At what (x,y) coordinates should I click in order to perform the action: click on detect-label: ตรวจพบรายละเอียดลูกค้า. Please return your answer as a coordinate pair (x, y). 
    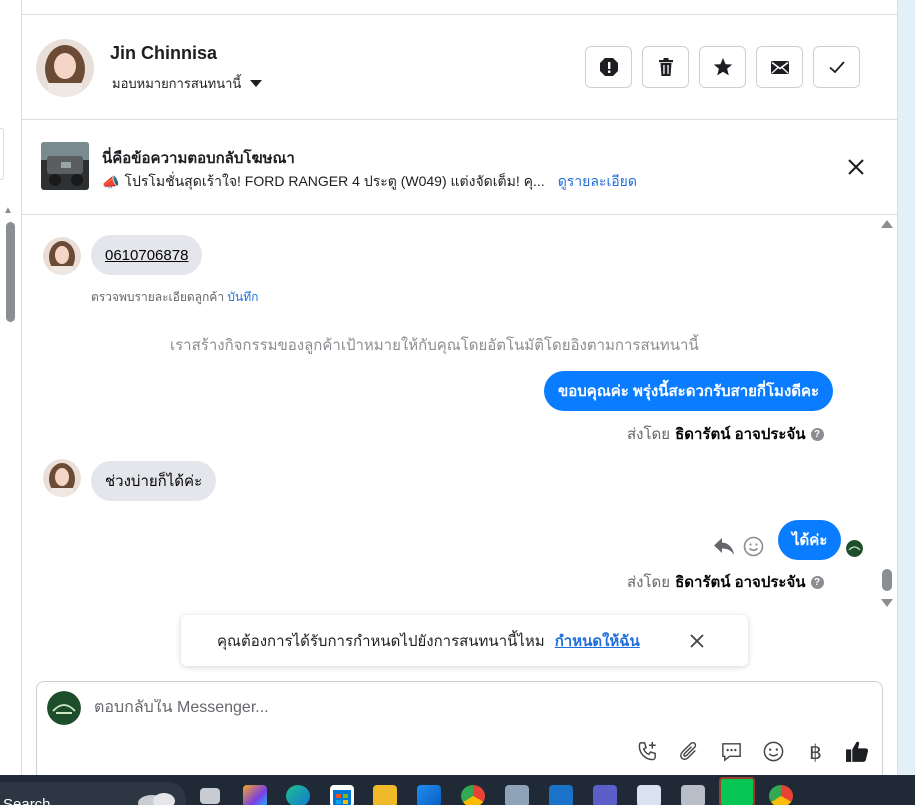
    Looking at the image, I should click on (158, 297).